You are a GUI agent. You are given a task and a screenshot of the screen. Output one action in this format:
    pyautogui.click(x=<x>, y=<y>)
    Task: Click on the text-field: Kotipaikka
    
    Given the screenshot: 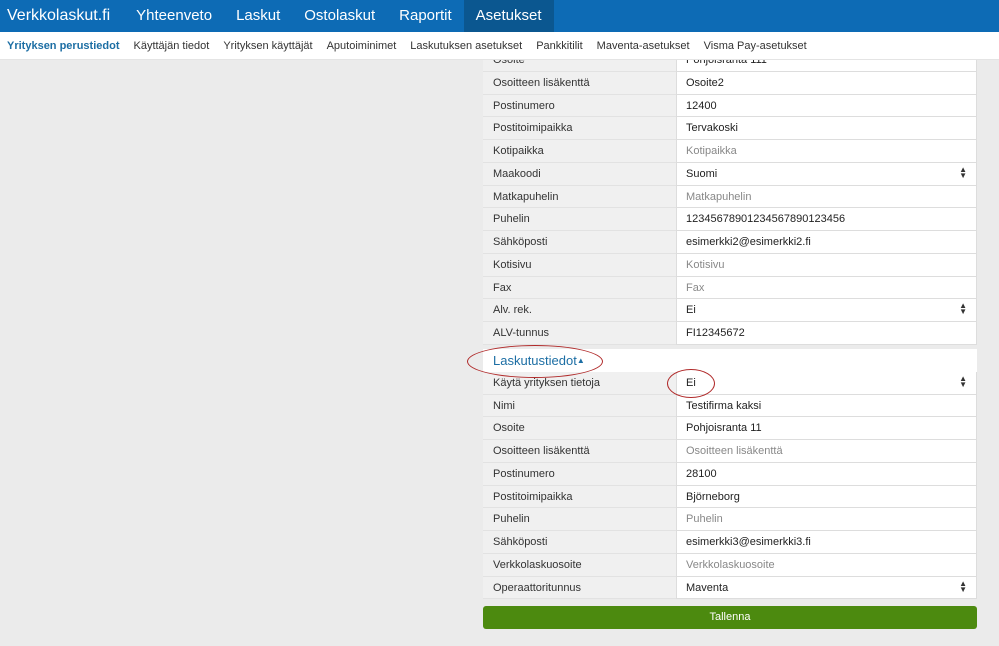 What is the action you would take?
    pyautogui.click(x=826, y=151)
    